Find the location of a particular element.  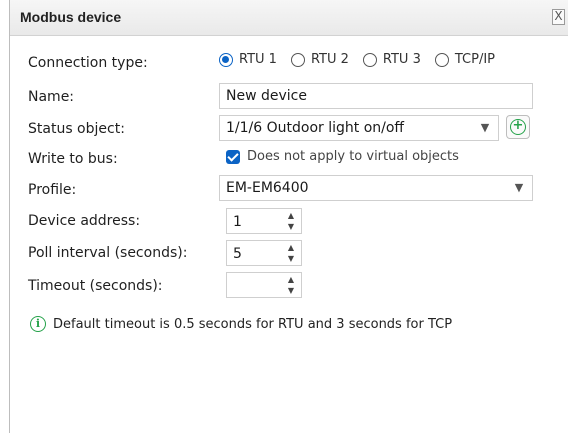

poll-interval-value: 5 is located at coordinates (237, 254).